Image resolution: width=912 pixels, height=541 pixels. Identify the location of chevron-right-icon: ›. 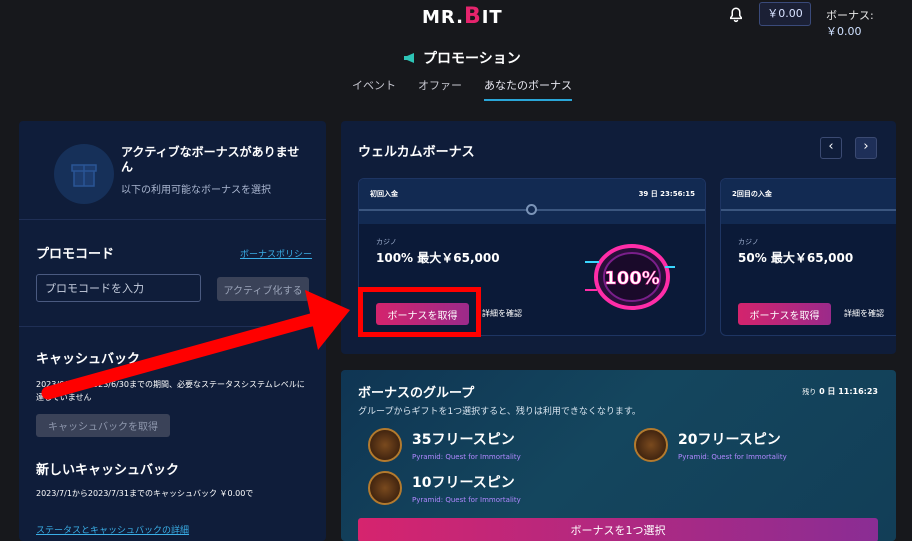
(866, 148).